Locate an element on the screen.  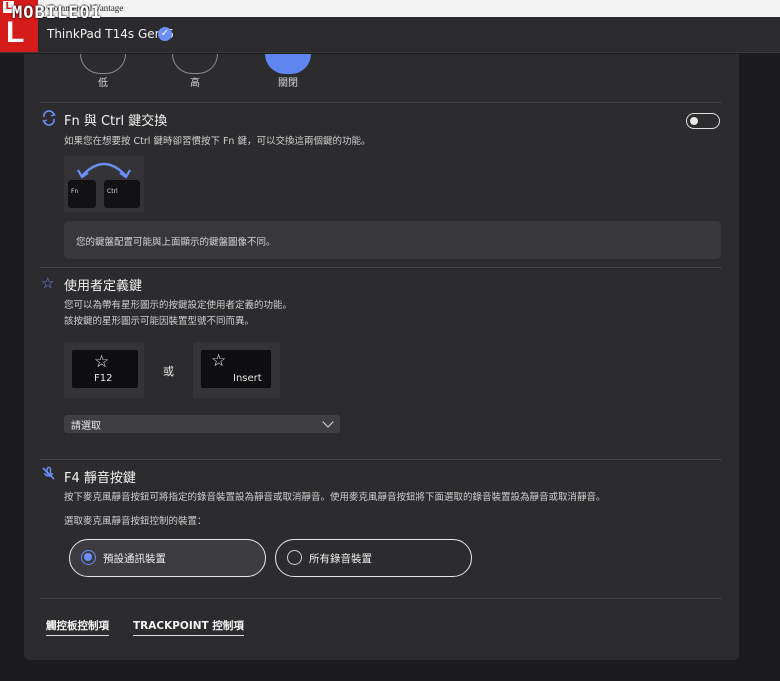
f12-key: ☆ F12 is located at coordinates (105, 369).